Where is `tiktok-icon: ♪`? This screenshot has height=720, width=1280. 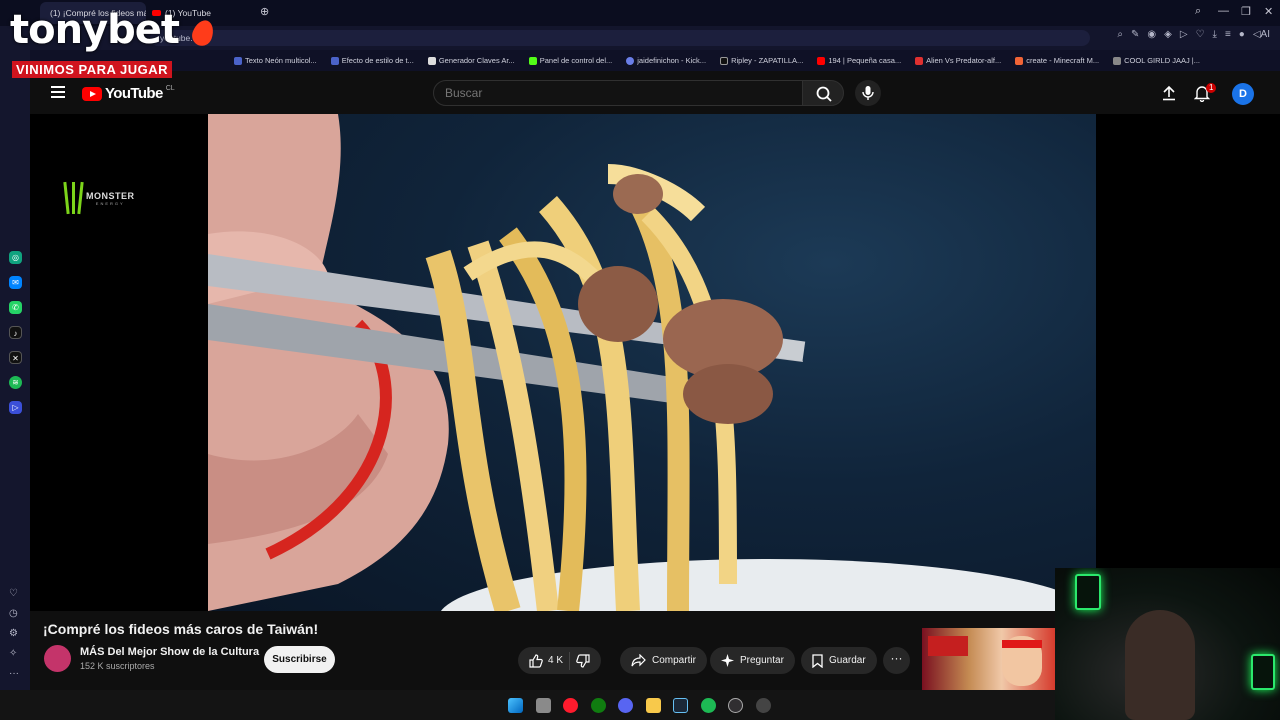 tiktok-icon: ♪ is located at coordinates (15, 332).